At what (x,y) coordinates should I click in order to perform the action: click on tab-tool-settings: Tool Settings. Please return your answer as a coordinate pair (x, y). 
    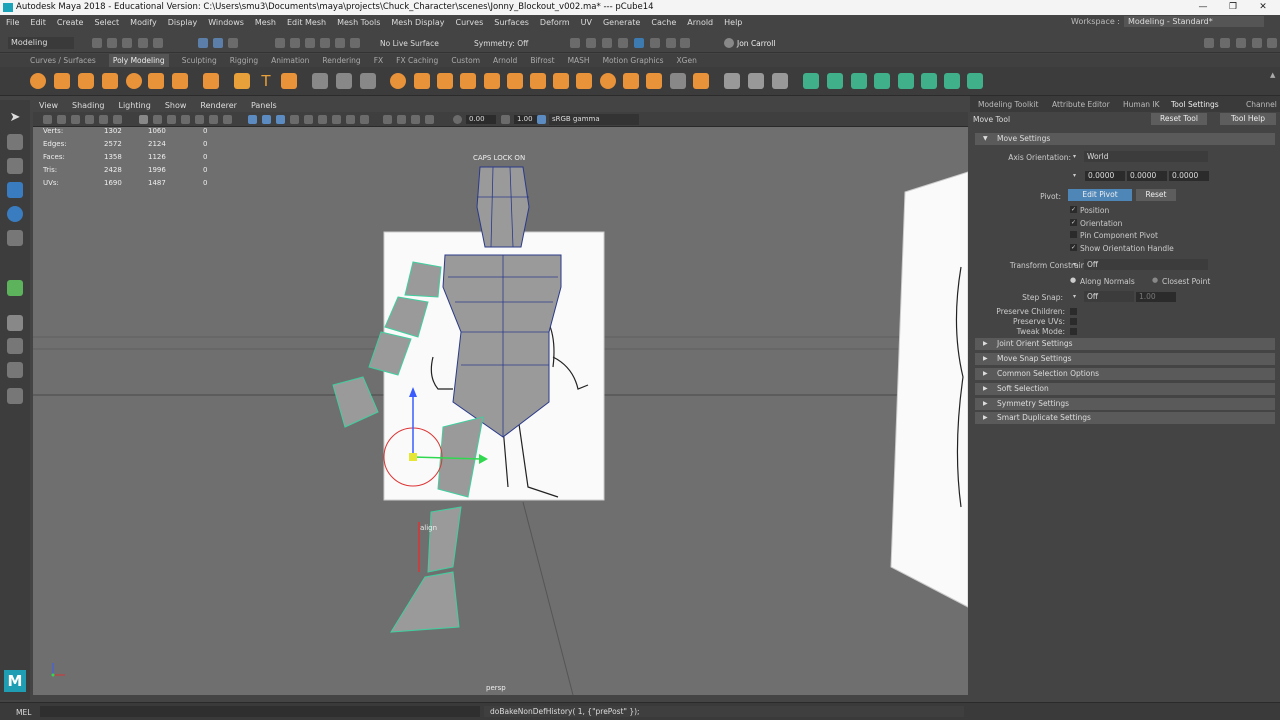
    Looking at the image, I should click on (1195, 104).